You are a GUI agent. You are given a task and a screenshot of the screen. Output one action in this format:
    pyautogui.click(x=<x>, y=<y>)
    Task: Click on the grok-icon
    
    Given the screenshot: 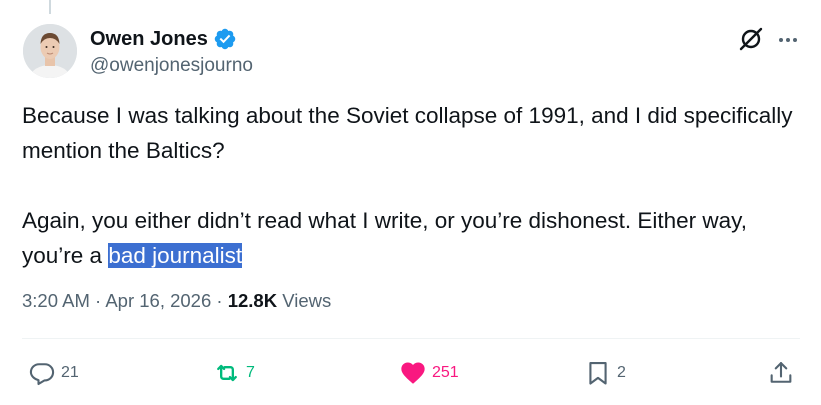 What is the action you would take?
    pyautogui.click(x=751, y=39)
    